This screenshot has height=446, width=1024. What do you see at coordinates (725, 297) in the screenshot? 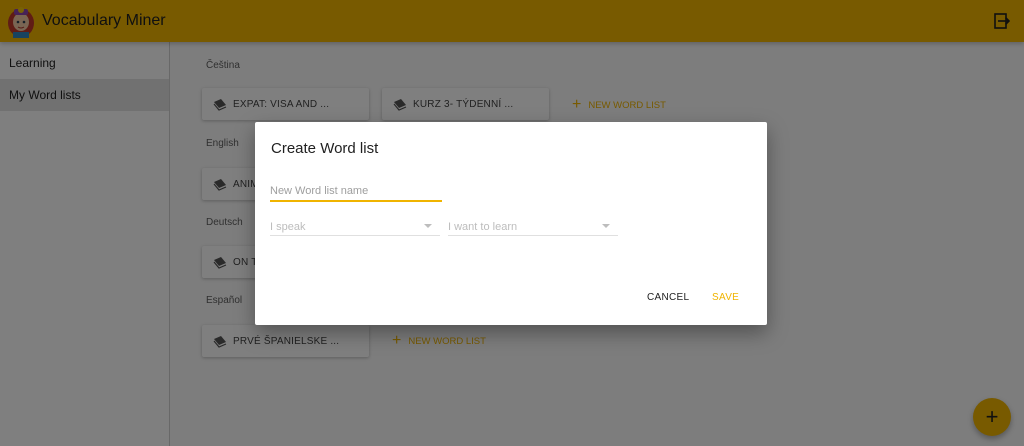
I see `save-button: SAVE` at bounding box center [725, 297].